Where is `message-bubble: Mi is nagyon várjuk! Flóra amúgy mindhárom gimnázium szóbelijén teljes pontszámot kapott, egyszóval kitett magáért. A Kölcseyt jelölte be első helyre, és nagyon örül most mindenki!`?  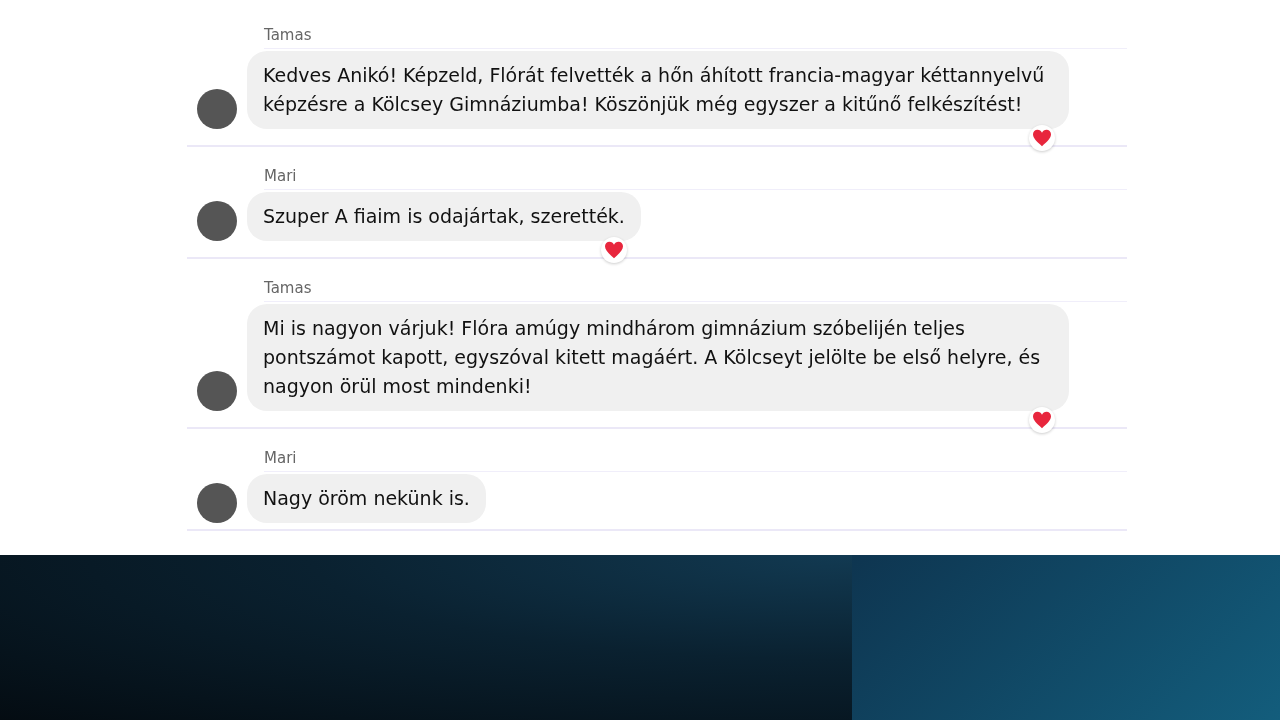 message-bubble: Mi is nagyon várjuk! Flóra amúgy mindhárom gimnázium szóbelijén teljes pontszámot kapott, egyszóval kitett magáért. A Kölcseyt jelölte be első helyre, és nagyon örül most mindenki! is located at coordinates (658, 357).